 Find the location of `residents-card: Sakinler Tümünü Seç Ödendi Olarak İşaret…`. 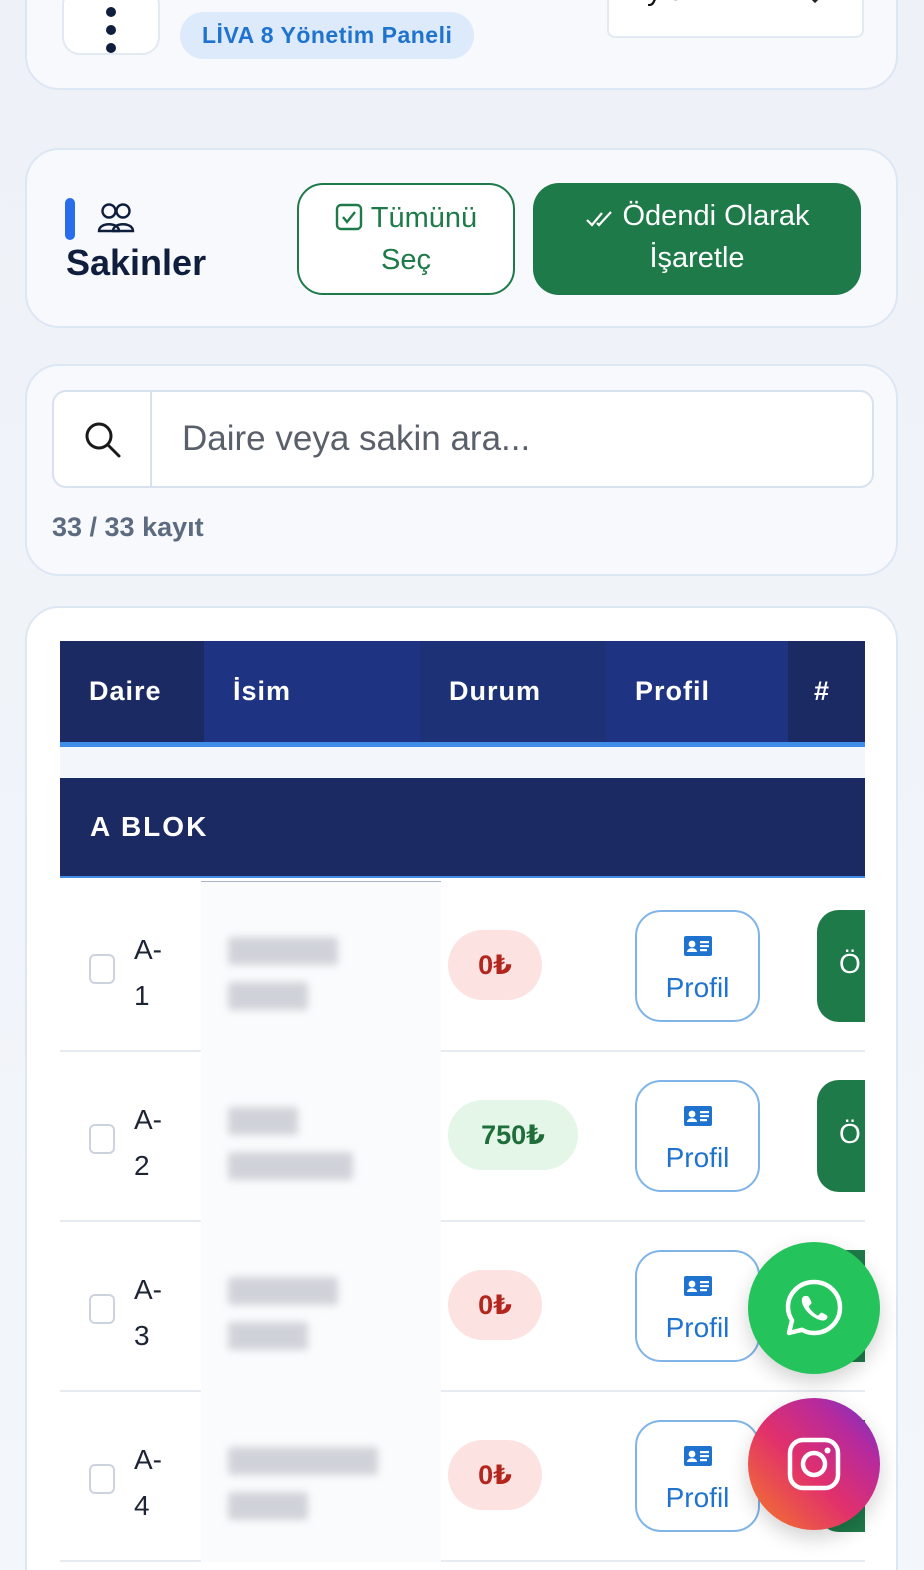

residents-card: Sakinler Tümünü Seç Ödendi Olarak İşaret… is located at coordinates (461, 238).